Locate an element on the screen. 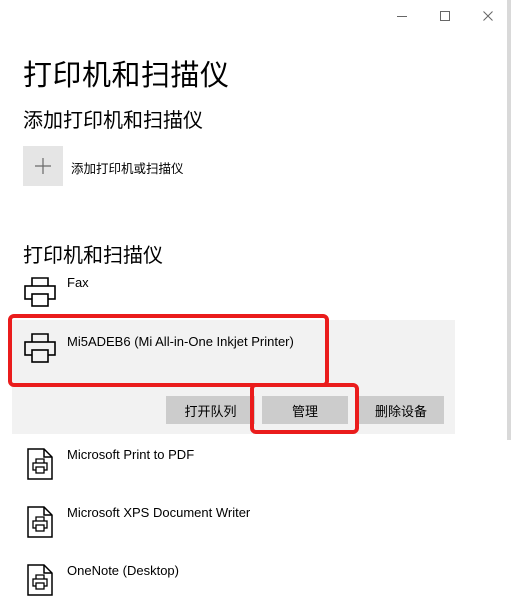 Image resolution: width=511 pixels, height=600 pixels. minimize-button is located at coordinates (402, 16).